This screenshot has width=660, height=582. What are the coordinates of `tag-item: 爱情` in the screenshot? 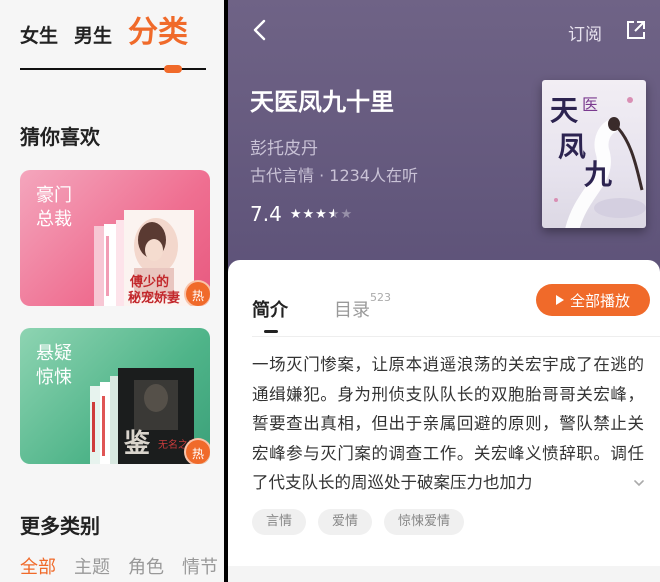 It's located at (345, 522).